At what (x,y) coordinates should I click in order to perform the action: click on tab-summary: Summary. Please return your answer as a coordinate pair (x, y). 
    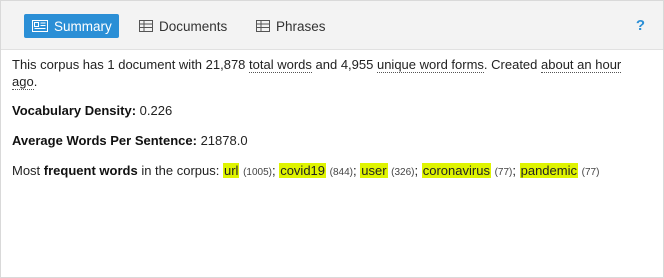
    Looking at the image, I should click on (71, 26).